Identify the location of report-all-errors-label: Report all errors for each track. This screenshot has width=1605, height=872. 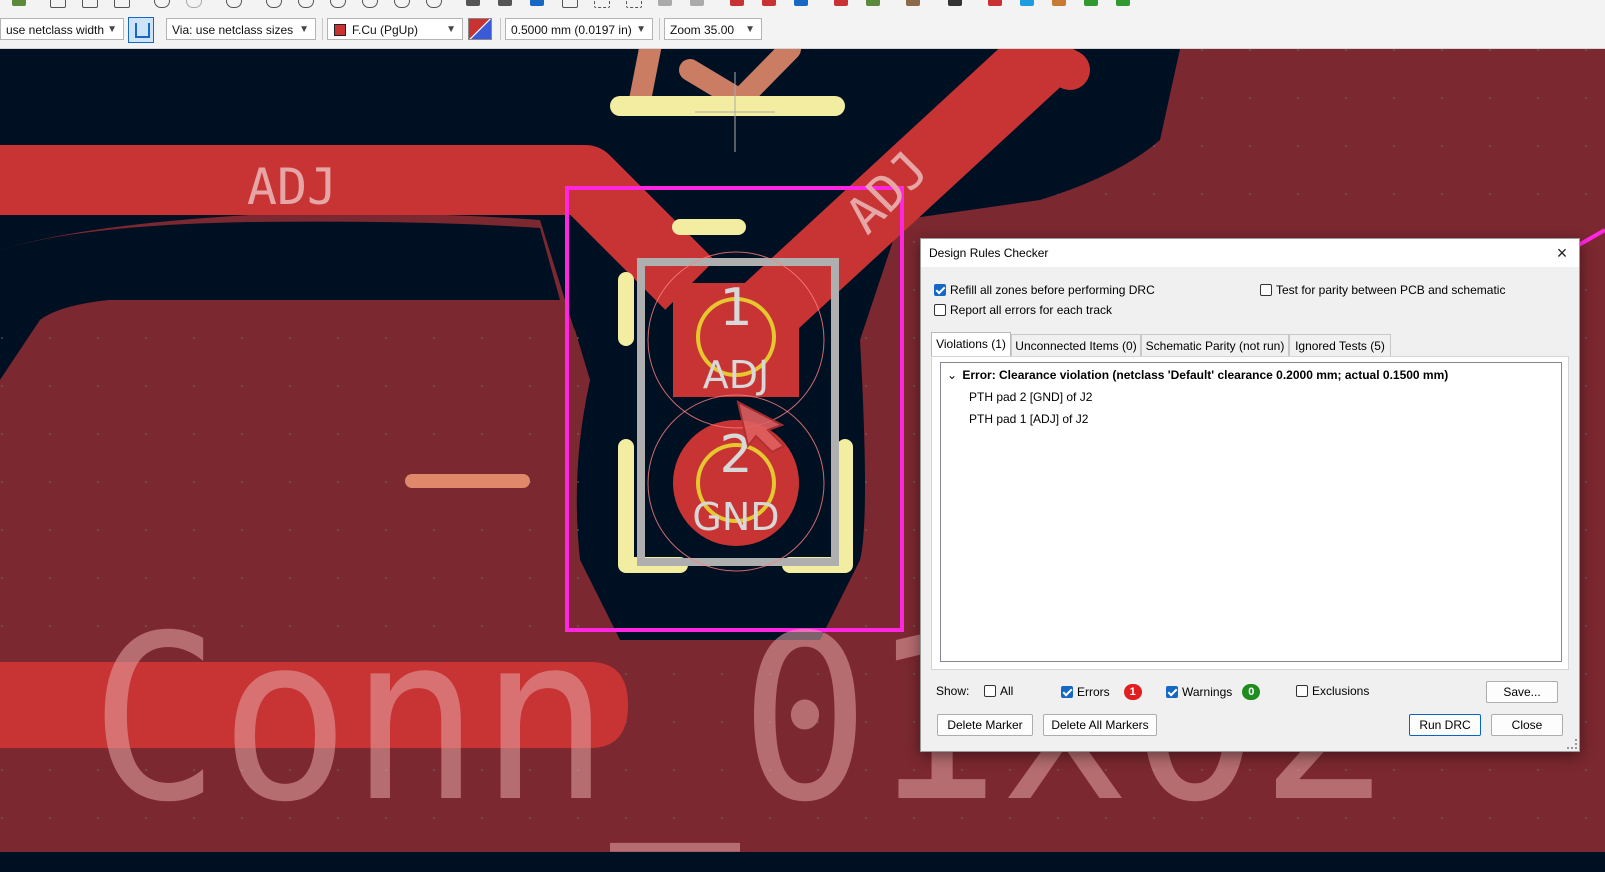
(1031, 310).